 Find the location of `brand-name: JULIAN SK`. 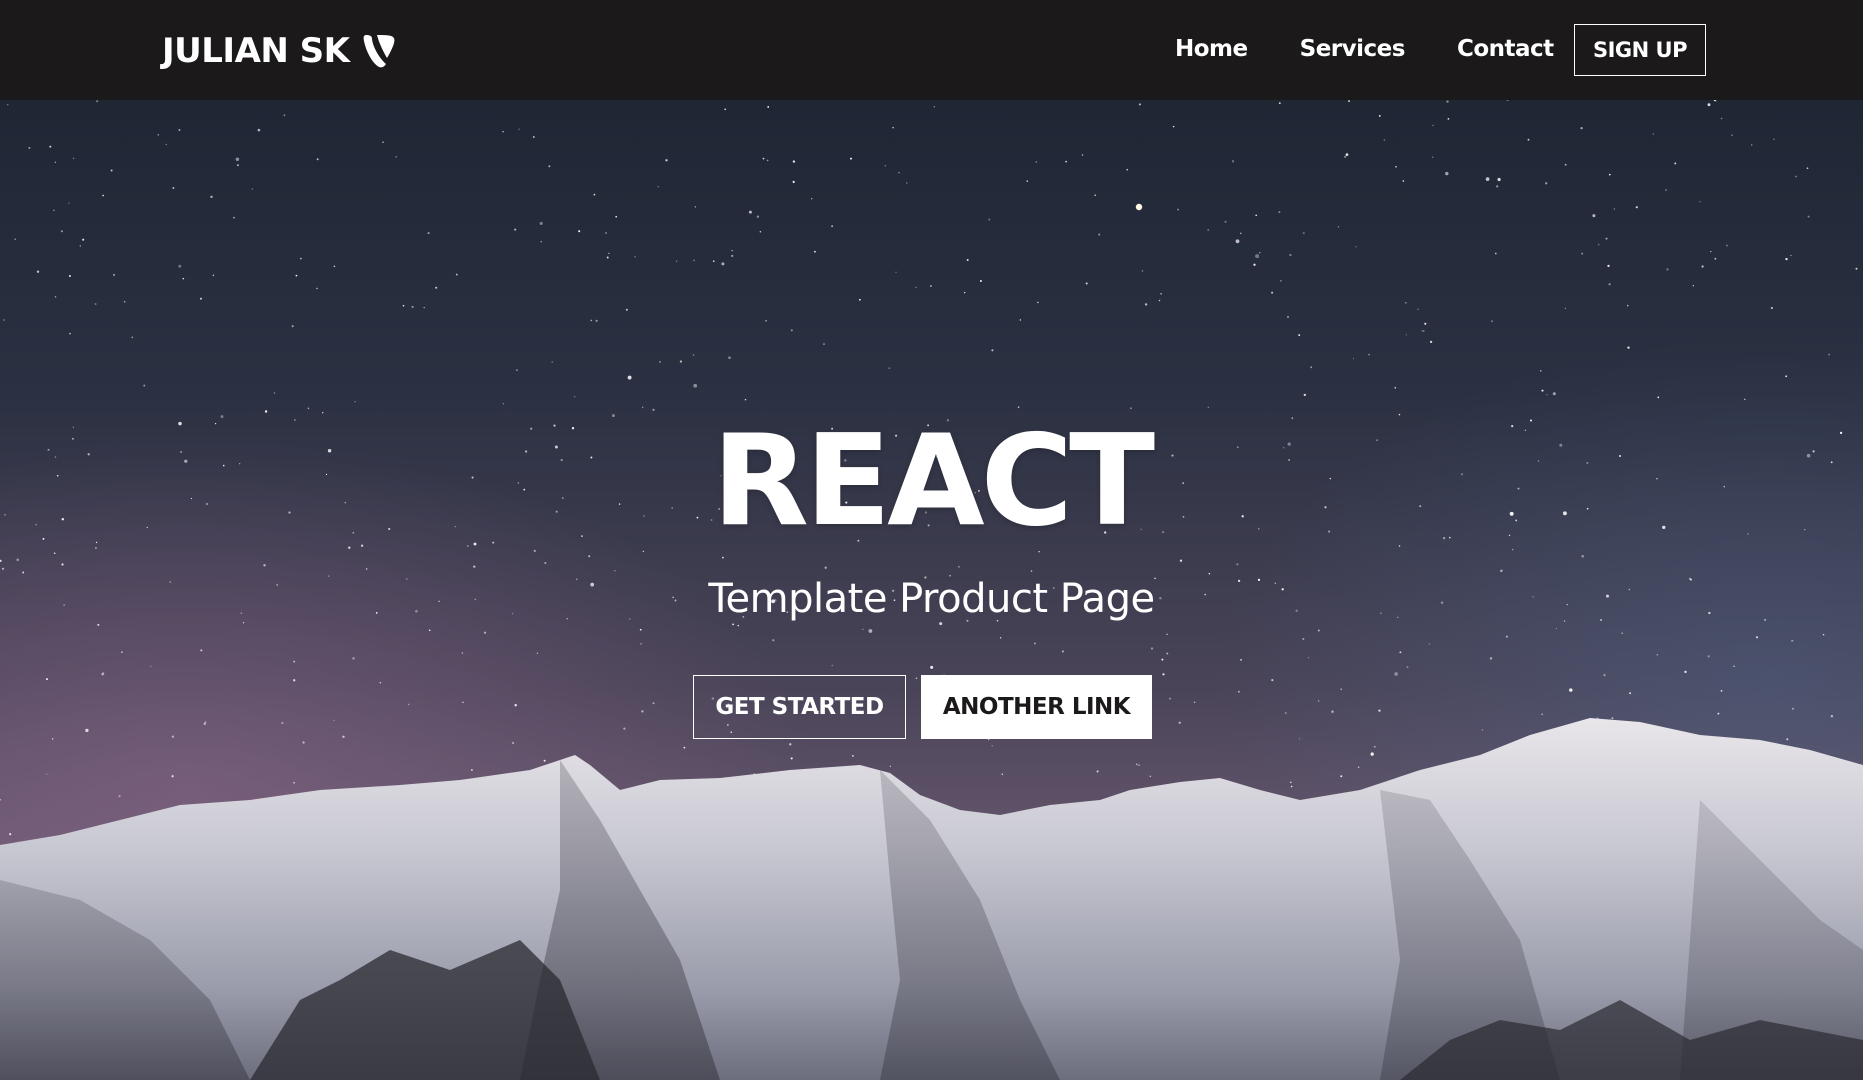

brand-name: JULIAN SK is located at coordinates (256, 51).